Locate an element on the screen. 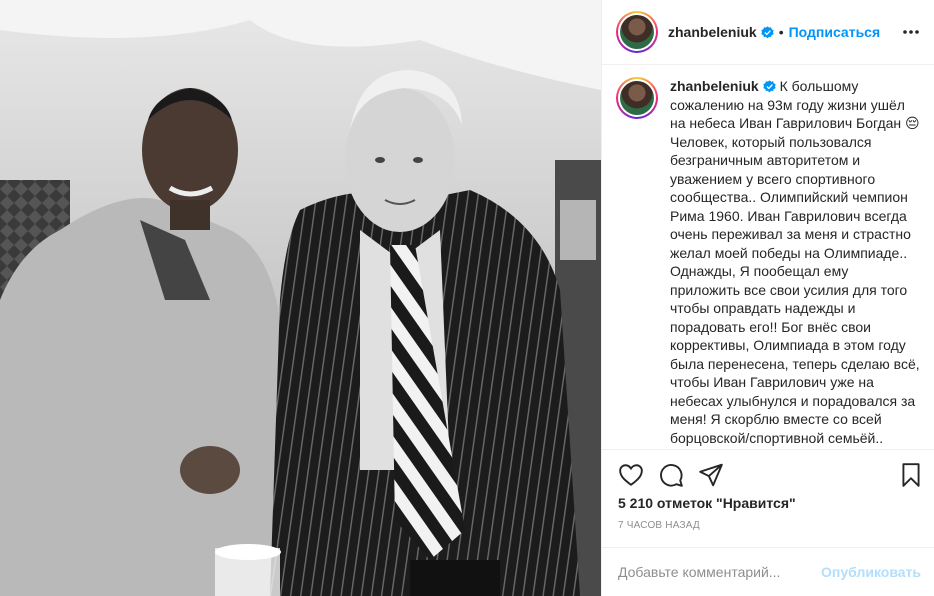 The height and width of the screenshot is (596, 934). caption-author-avatar is located at coordinates (637, 98).